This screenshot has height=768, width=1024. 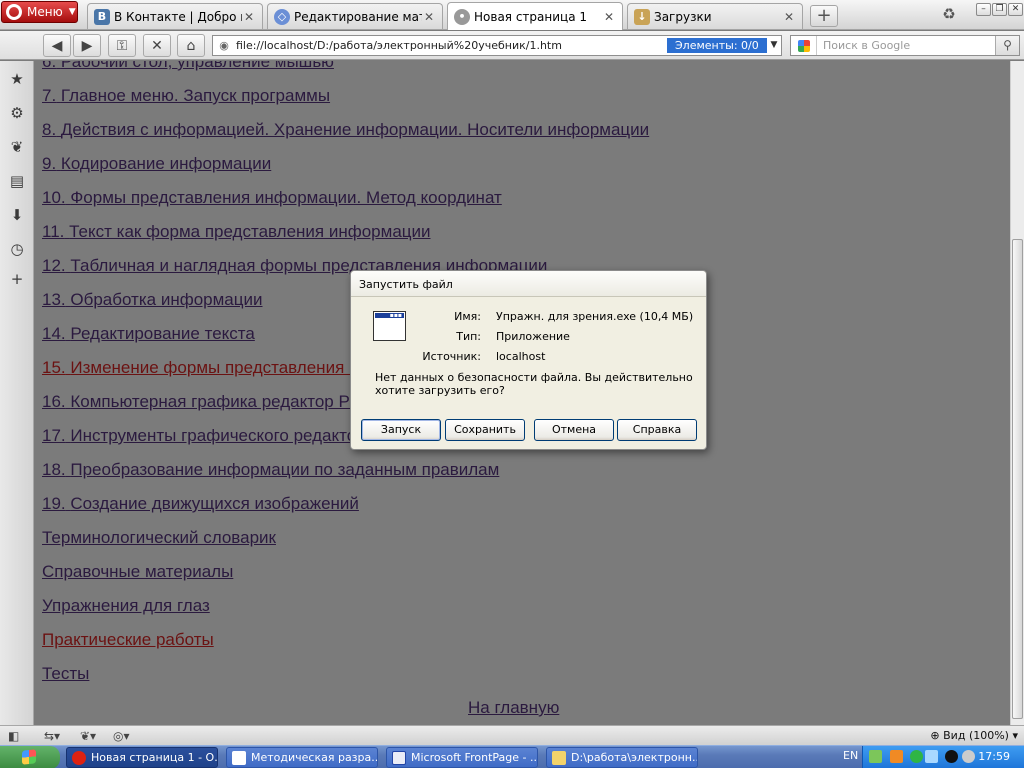 I want to click on back-button: ◀, so click(x=57, y=45).